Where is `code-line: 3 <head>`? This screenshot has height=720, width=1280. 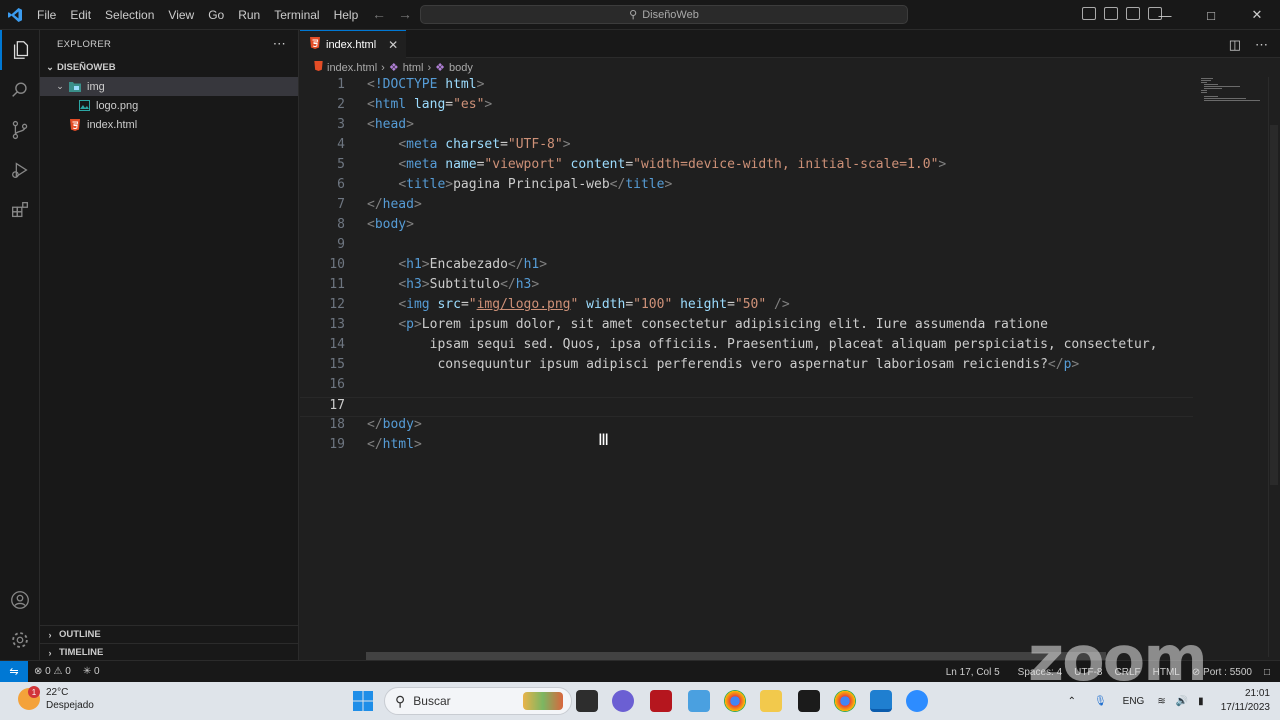 code-line: 3 <head> is located at coordinates (746, 127).